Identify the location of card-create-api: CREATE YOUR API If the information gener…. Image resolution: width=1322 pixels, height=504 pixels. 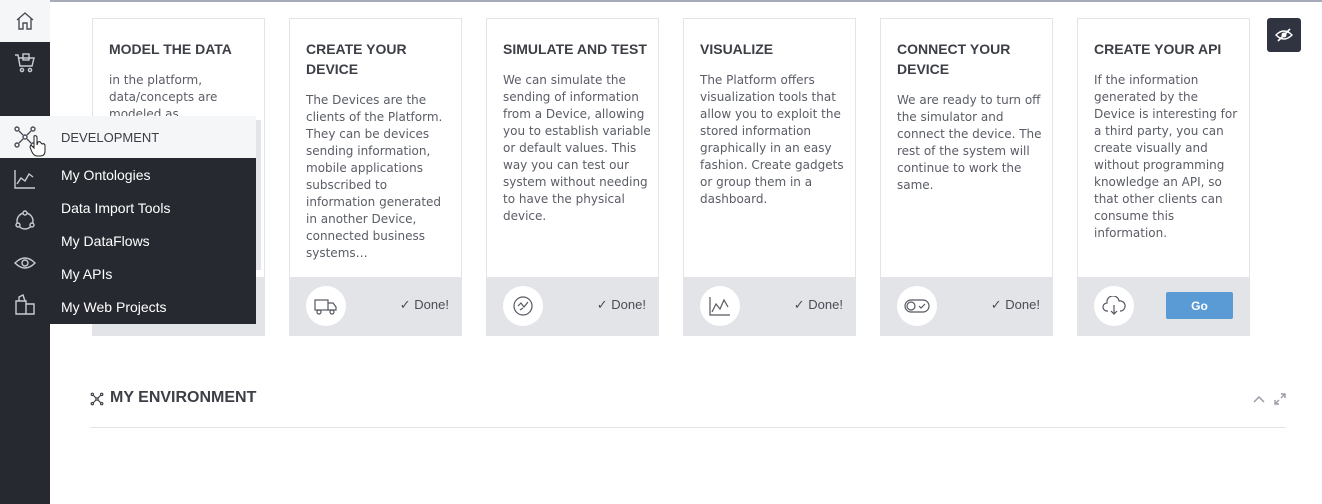
(1163, 177).